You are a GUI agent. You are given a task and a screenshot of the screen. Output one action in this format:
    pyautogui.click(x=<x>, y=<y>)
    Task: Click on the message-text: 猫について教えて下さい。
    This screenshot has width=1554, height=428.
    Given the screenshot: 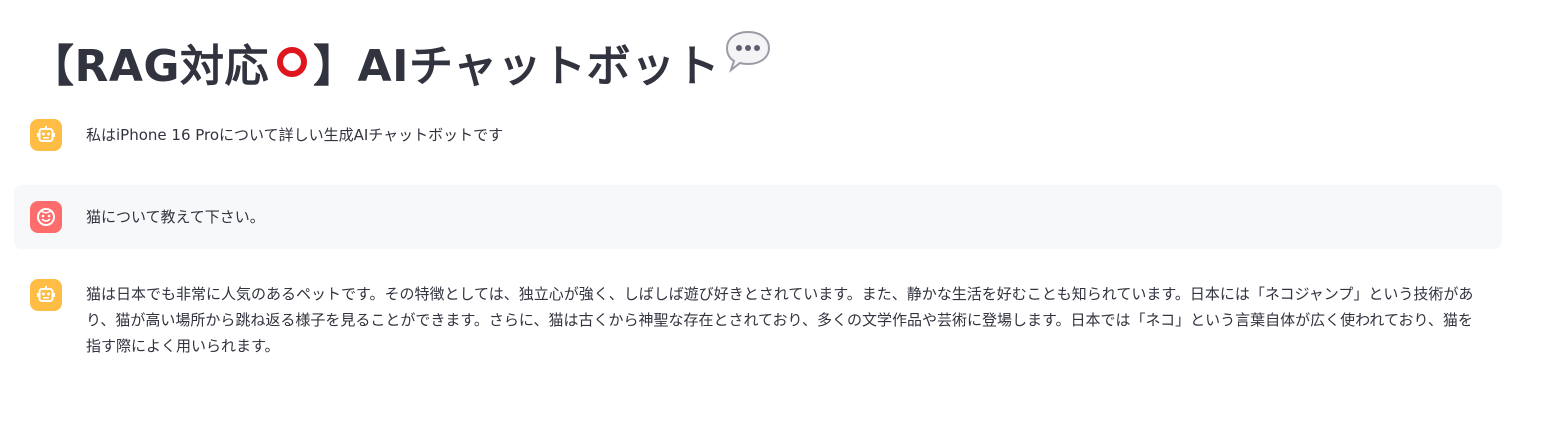 What is the action you would take?
    pyautogui.click(x=175, y=217)
    